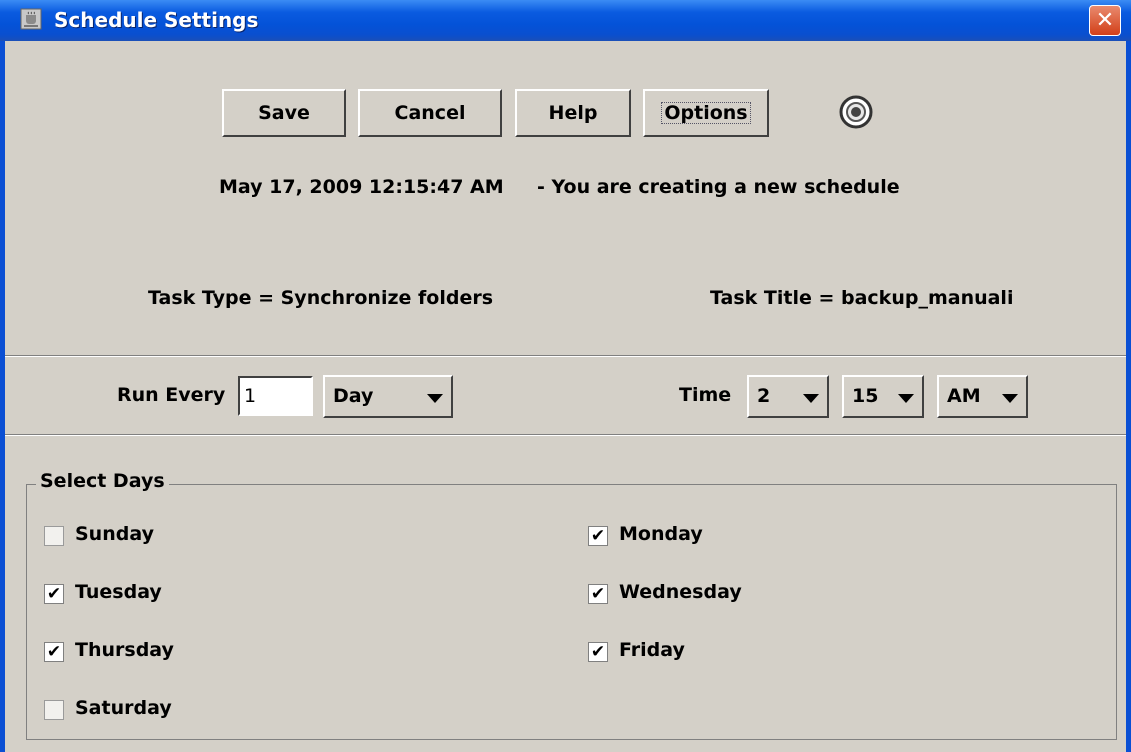 This screenshot has height=752, width=1131. Describe the element at coordinates (705, 395) in the screenshot. I see `time-label: Time` at that location.